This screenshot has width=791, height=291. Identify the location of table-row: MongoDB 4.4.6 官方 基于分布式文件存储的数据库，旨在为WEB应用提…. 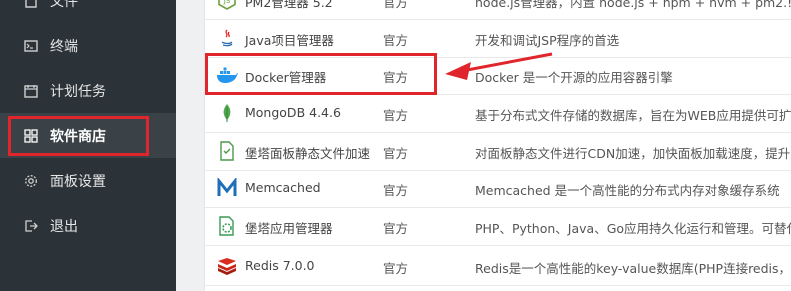
(498, 114).